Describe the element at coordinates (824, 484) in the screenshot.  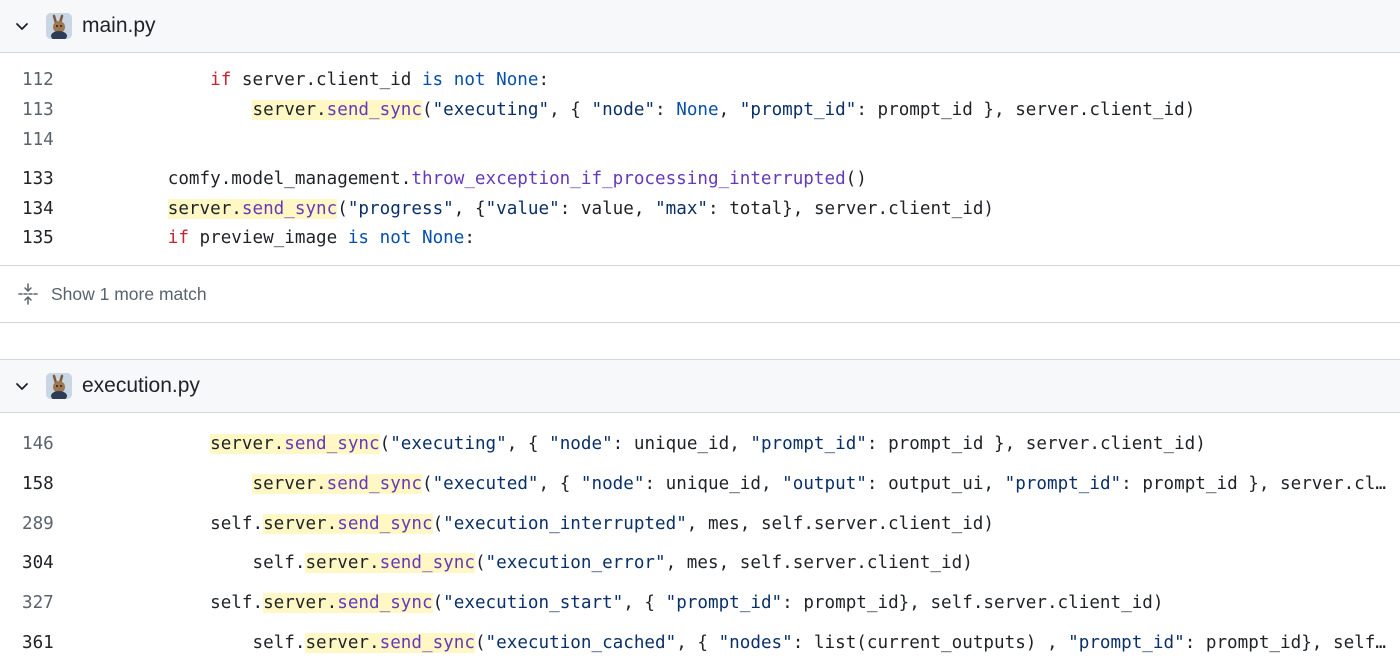
I see `code-token: "output"` at that location.